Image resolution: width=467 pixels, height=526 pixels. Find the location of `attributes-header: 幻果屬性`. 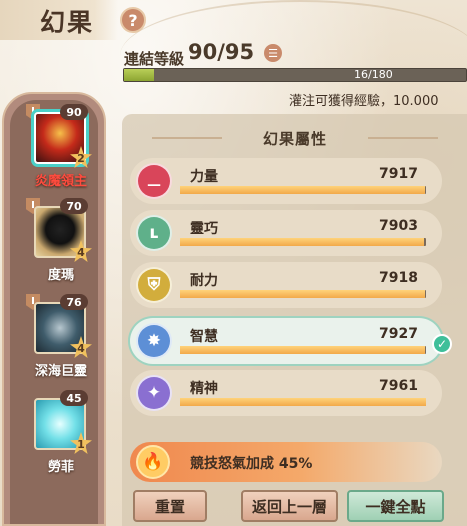

attributes-header: 幻果屬性 is located at coordinates (295, 137).